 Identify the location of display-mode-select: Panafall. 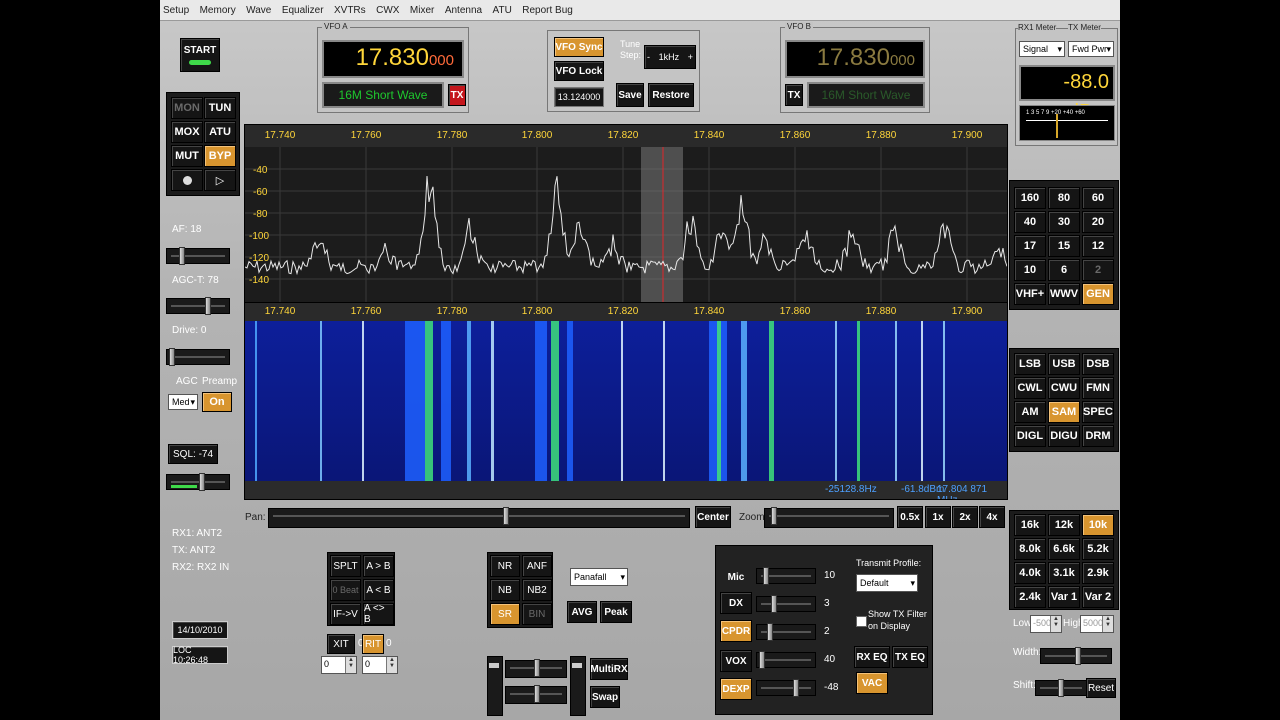
(599, 577).